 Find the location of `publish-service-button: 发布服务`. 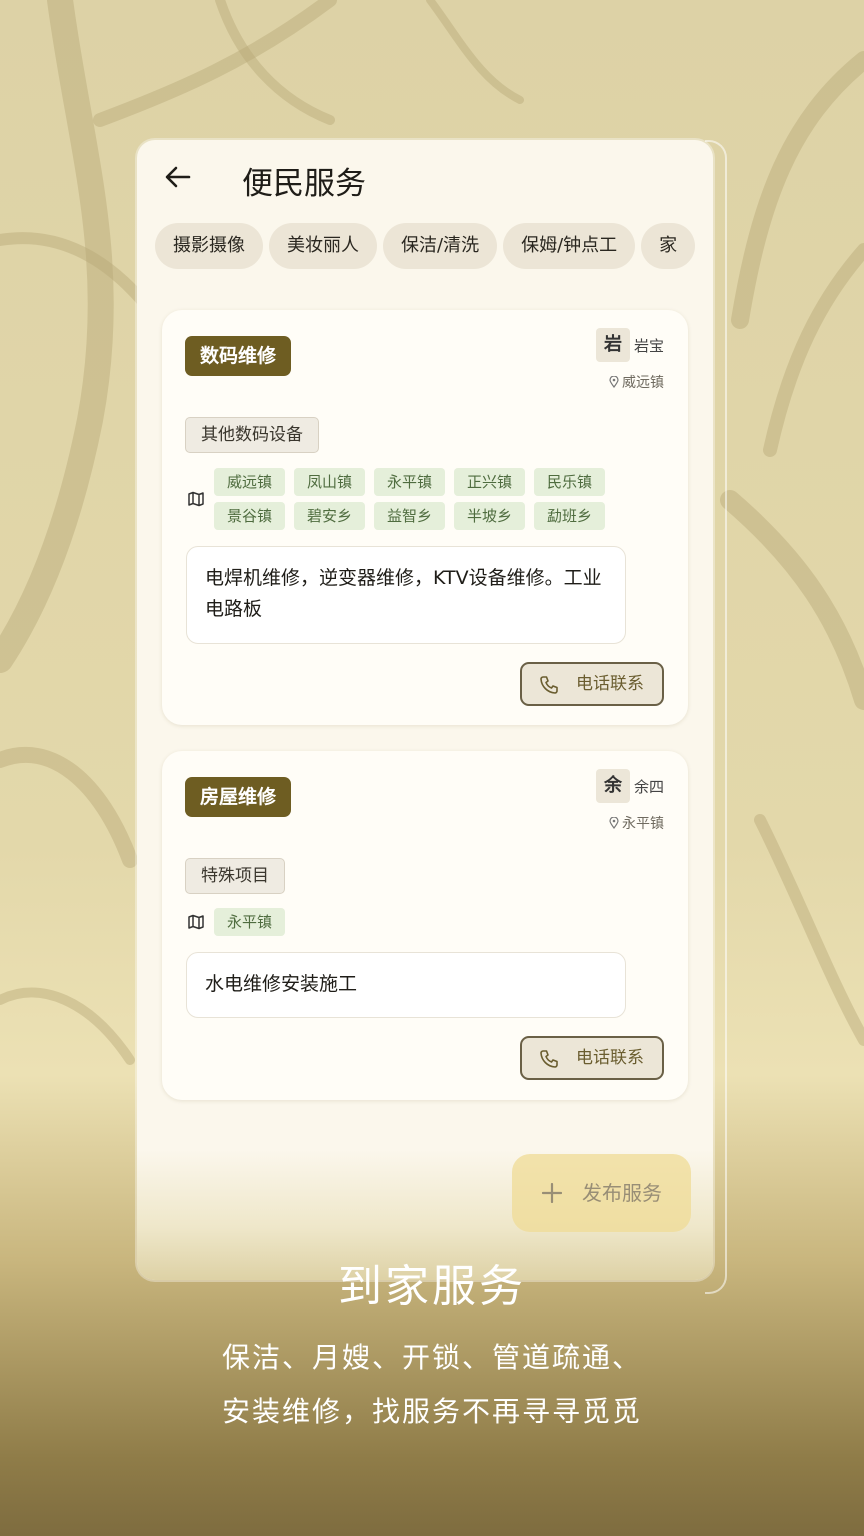

publish-service-button: 发布服务 is located at coordinates (601, 1193).